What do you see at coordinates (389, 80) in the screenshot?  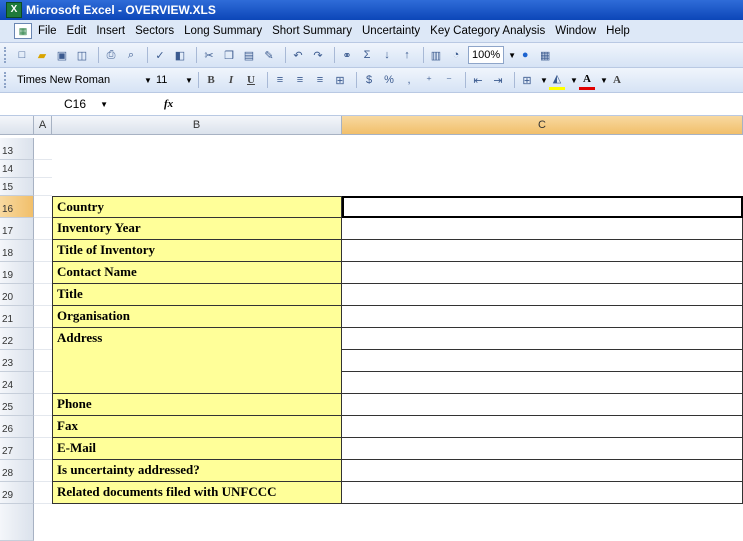 I see `percent-icon: %` at bounding box center [389, 80].